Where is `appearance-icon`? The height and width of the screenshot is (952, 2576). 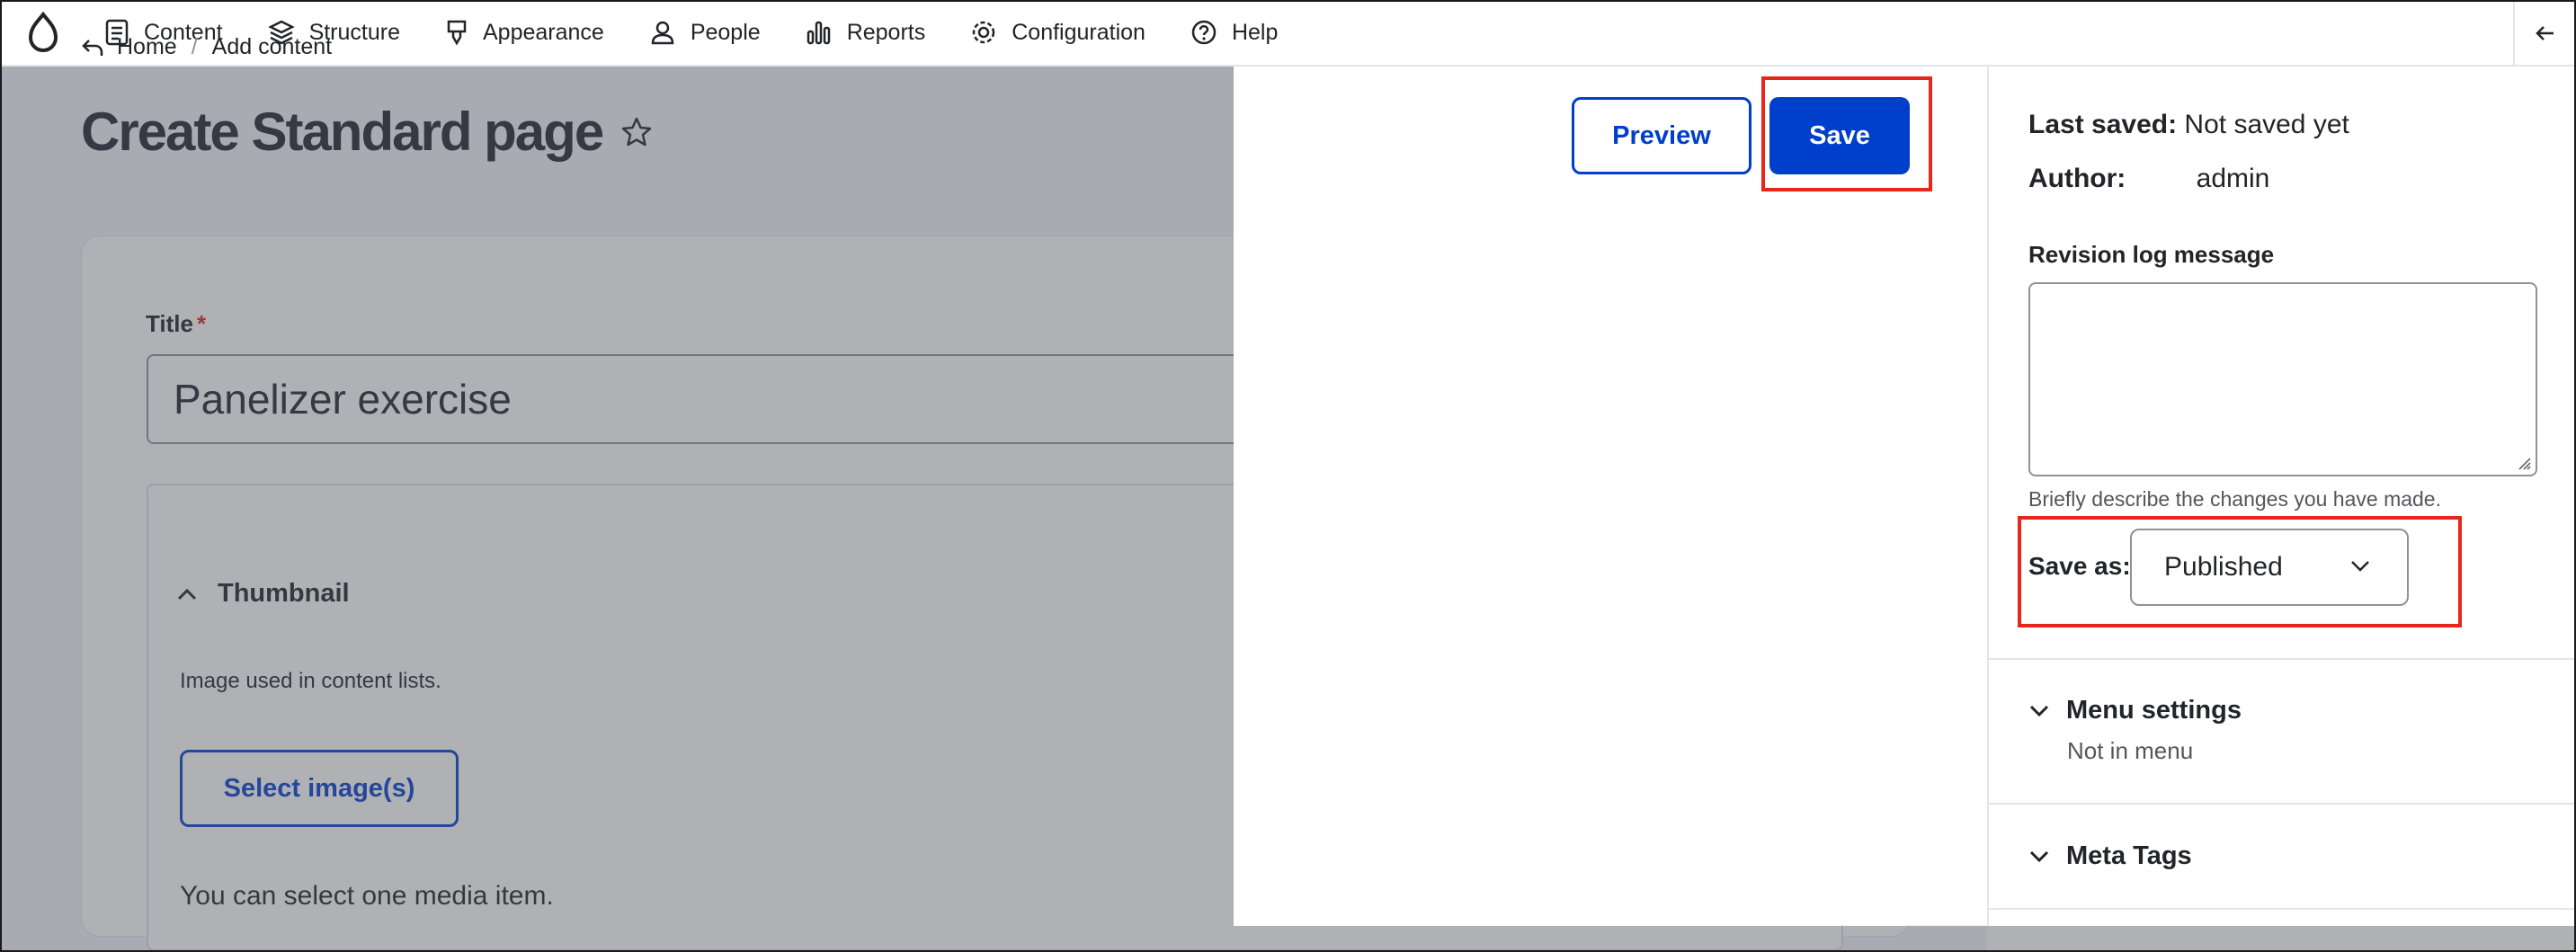 appearance-icon is located at coordinates (457, 33).